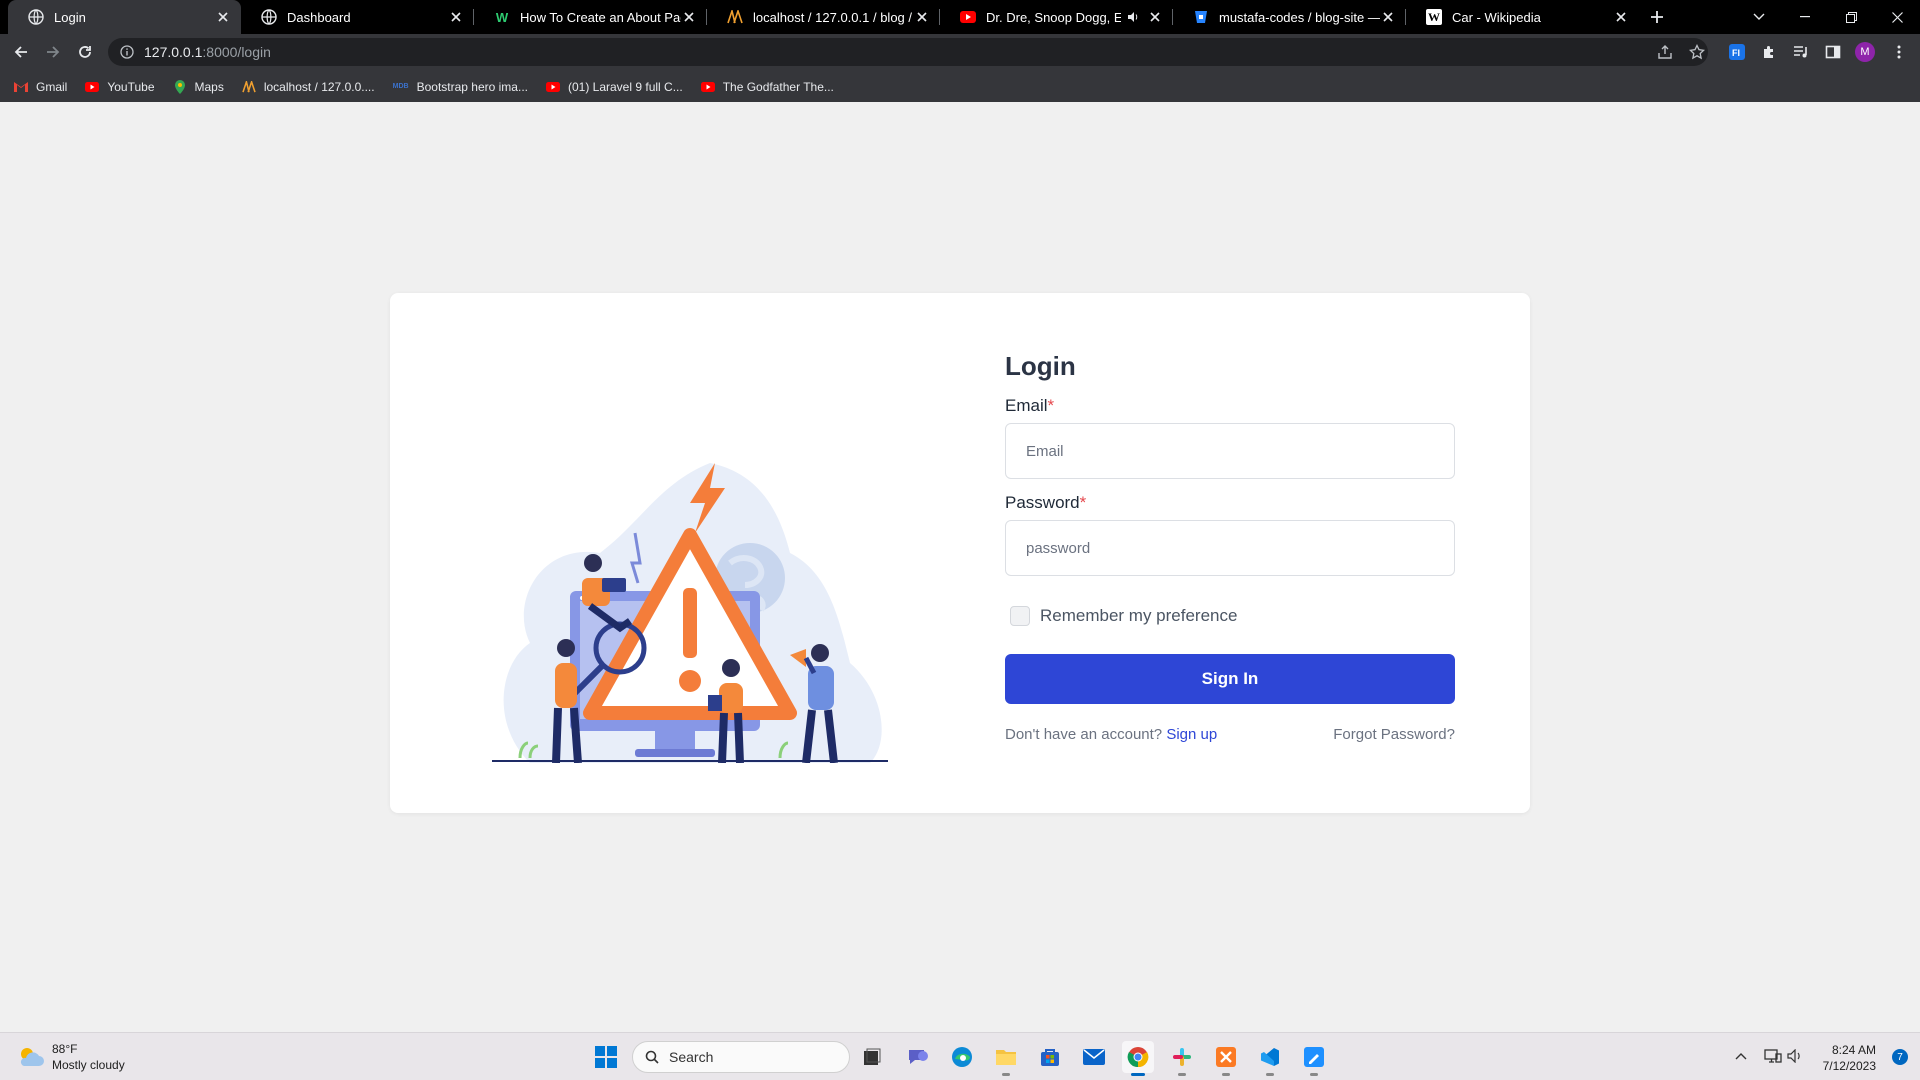 Image resolution: width=1920 pixels, height=1080 pixels. Describe the element at coordinates (1230, 679) in the screenshot. I see `sign-in-button: Sign In` at that location.